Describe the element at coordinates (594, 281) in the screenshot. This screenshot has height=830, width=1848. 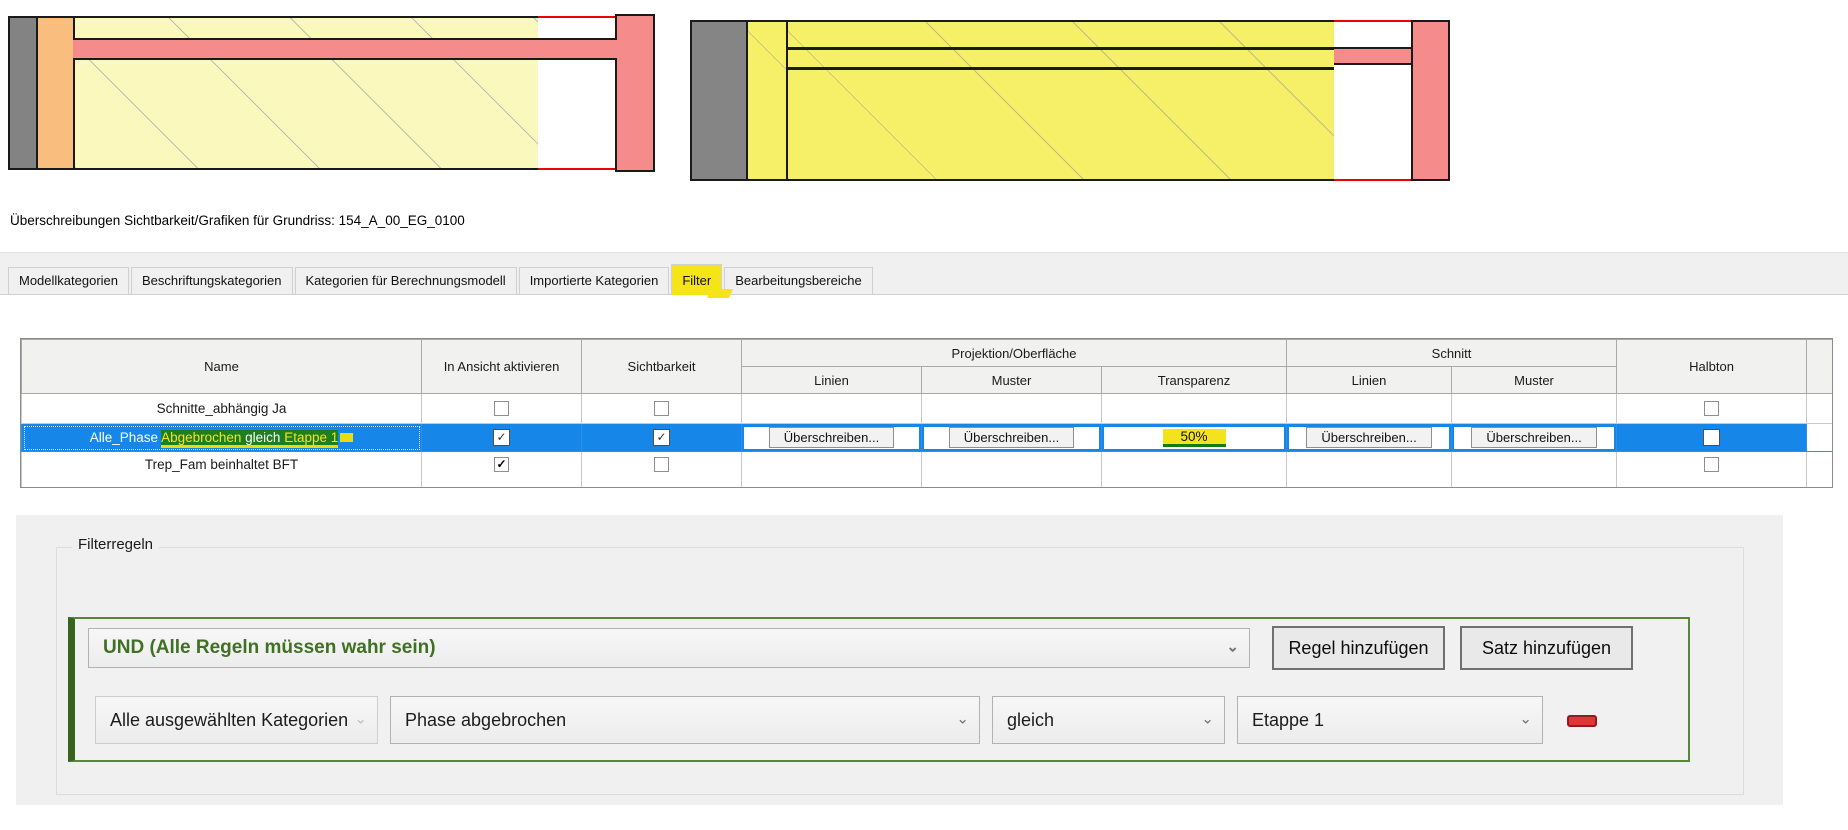
I see `tab-importierte-kategorien: Importierte Kategorien` at that location.